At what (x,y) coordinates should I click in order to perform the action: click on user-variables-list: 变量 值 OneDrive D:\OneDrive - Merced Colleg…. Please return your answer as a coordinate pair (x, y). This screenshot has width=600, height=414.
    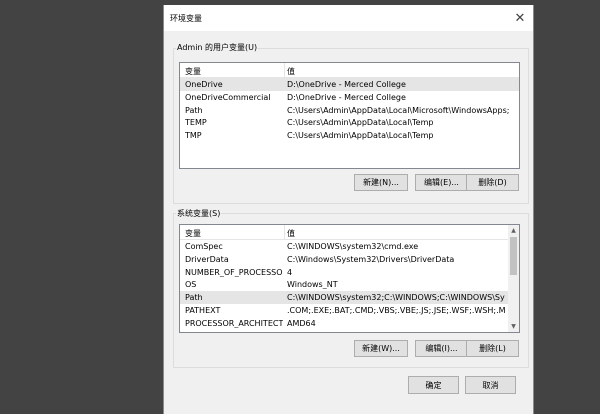
    Looking at the image, I should click on (349, 115).